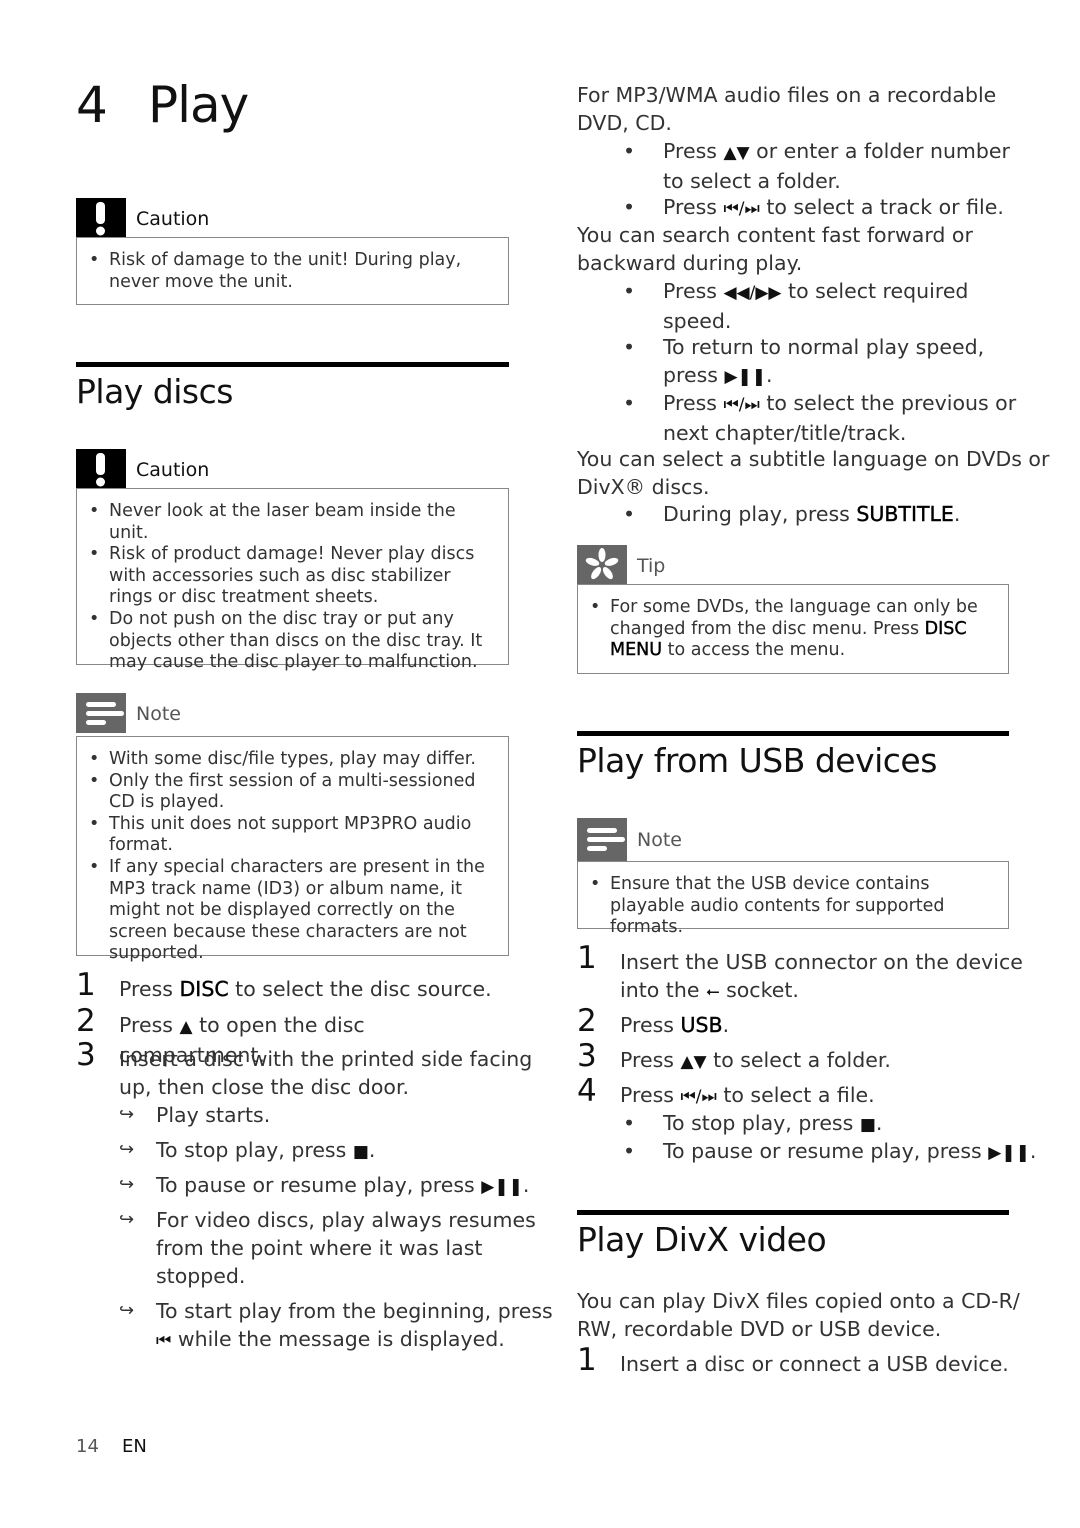 The height and width of the screenshot is (1528, 1080). Describe the element at coordinates (134, 1446) in the screenshot. I see `language-code: EN` at that location.